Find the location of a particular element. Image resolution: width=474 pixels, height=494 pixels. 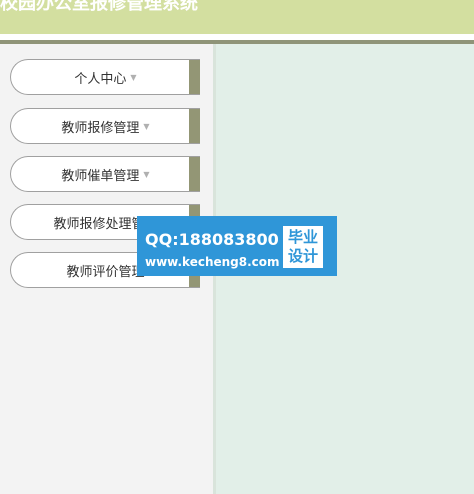

watermark-badge: 毕业 设计 is located at coordinates (303, 247).